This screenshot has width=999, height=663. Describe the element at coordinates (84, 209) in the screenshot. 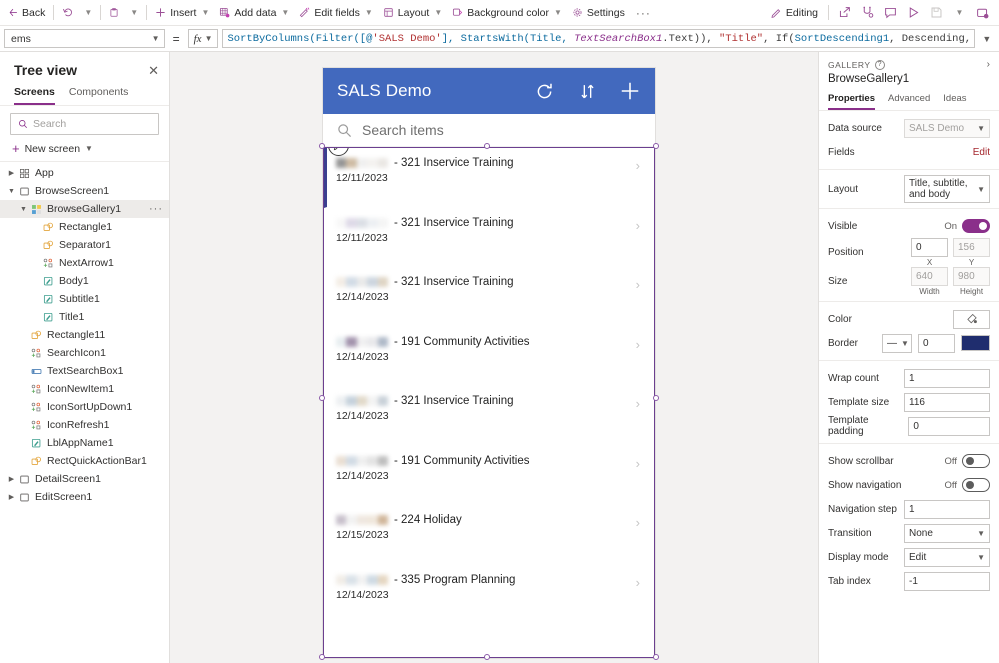

I see `tree-item-browsegallery1: ▼ BrowseGallery1 ···` at that location.